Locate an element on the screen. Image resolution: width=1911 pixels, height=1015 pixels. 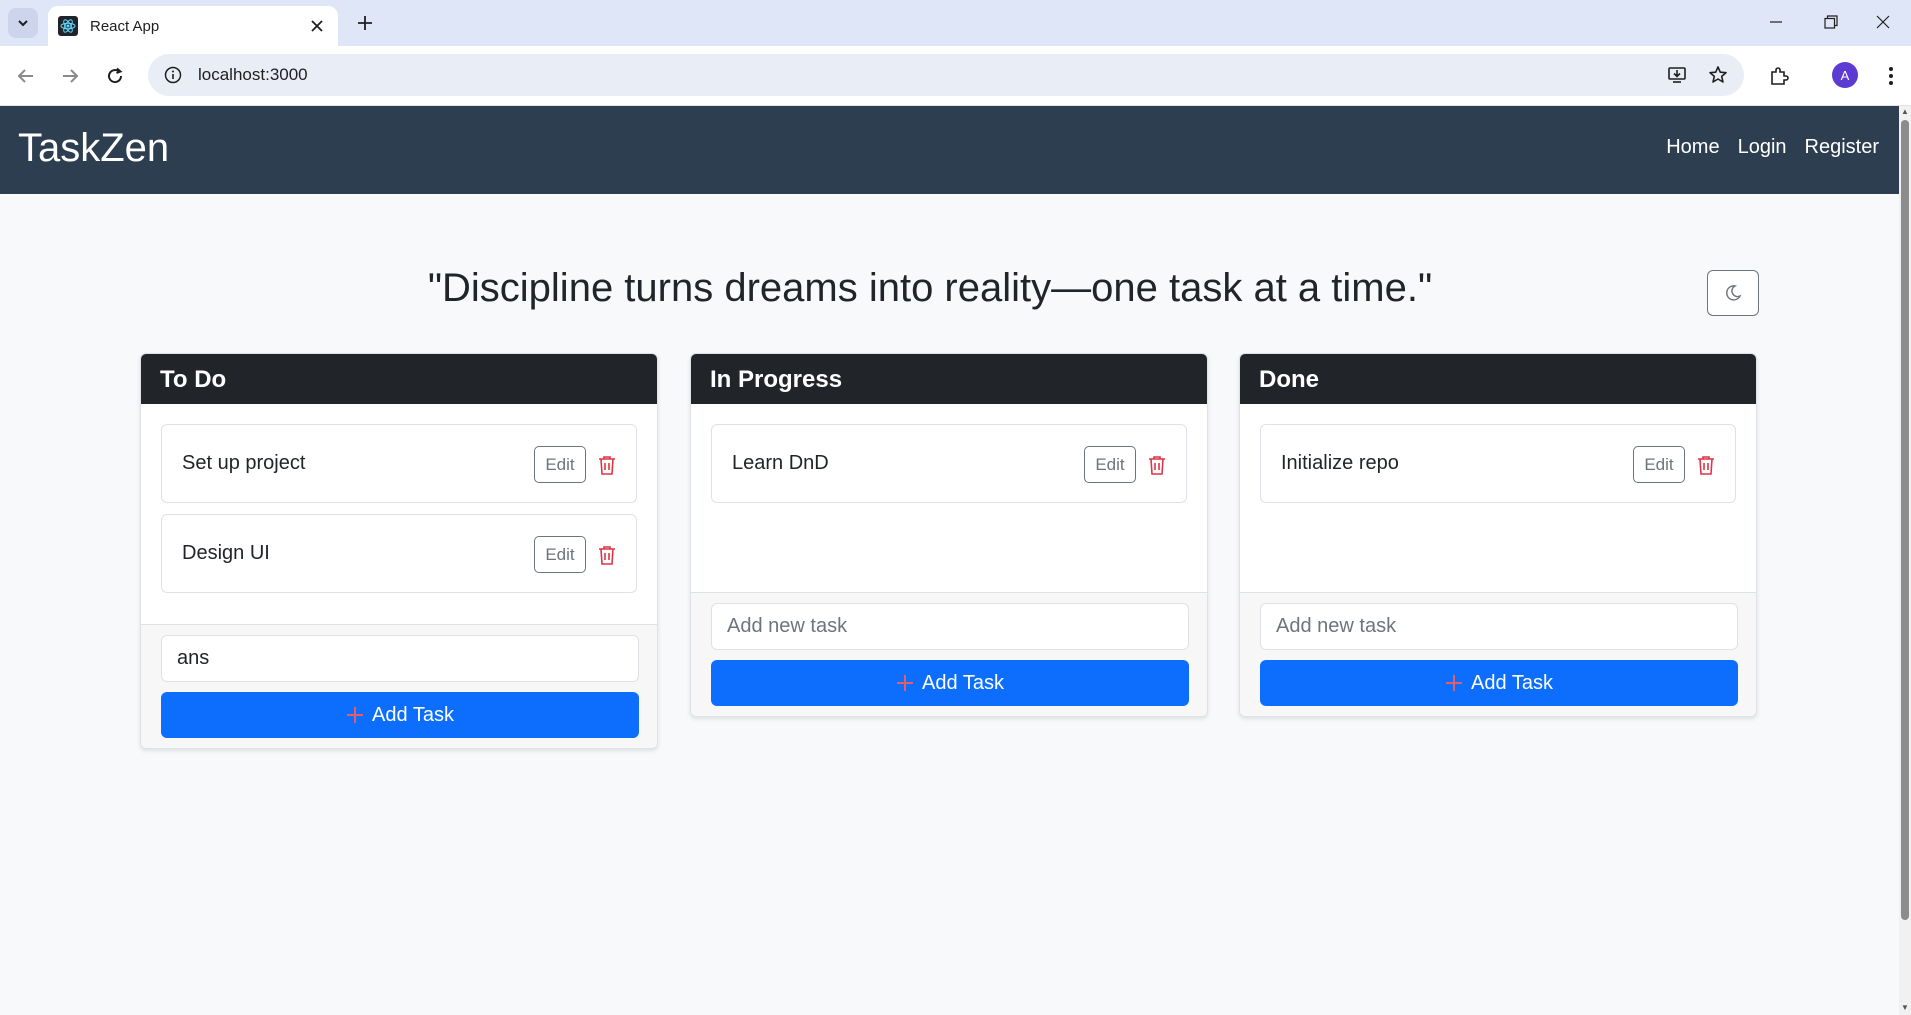
more-menu-icon is located at coordinates (1891, 76).